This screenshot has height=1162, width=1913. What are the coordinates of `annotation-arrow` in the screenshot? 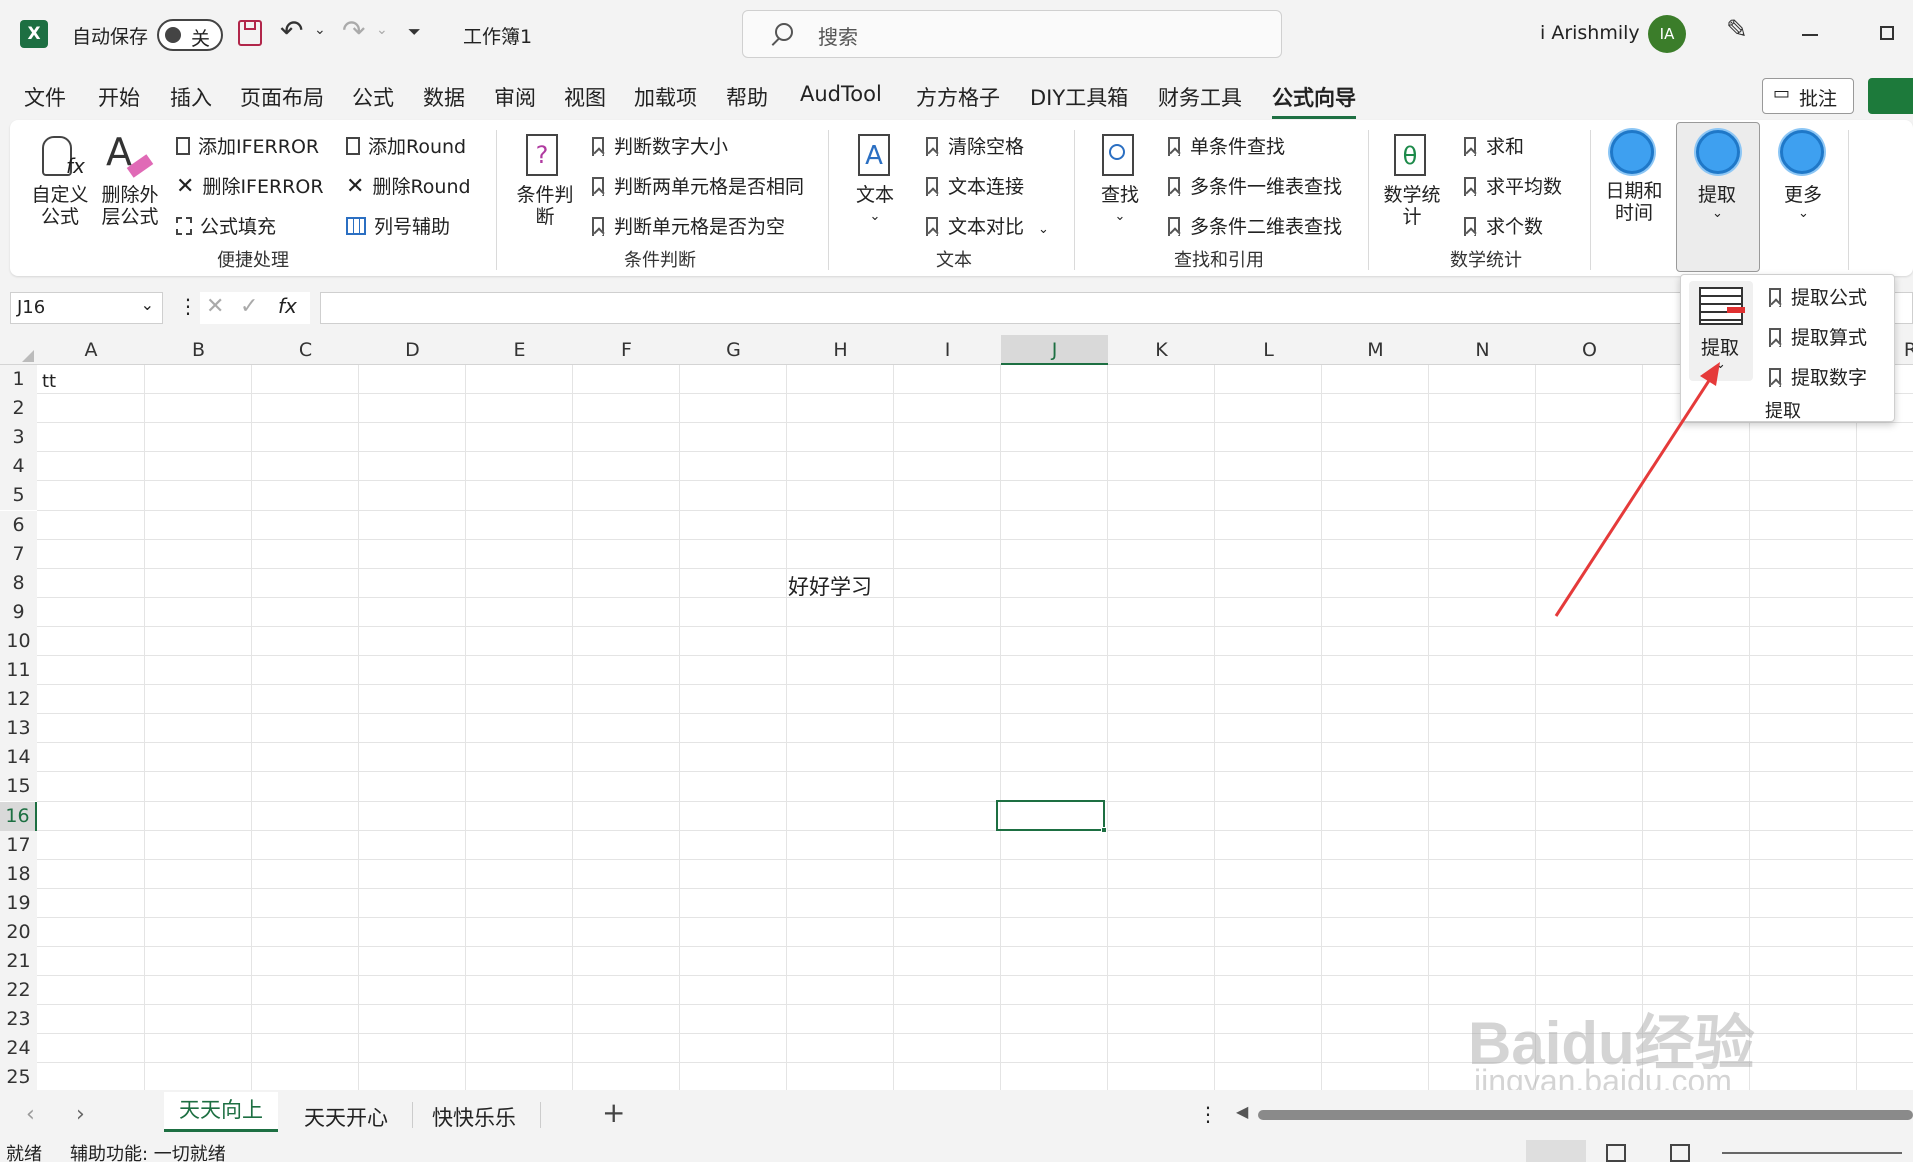 It's located at (1637, 489).